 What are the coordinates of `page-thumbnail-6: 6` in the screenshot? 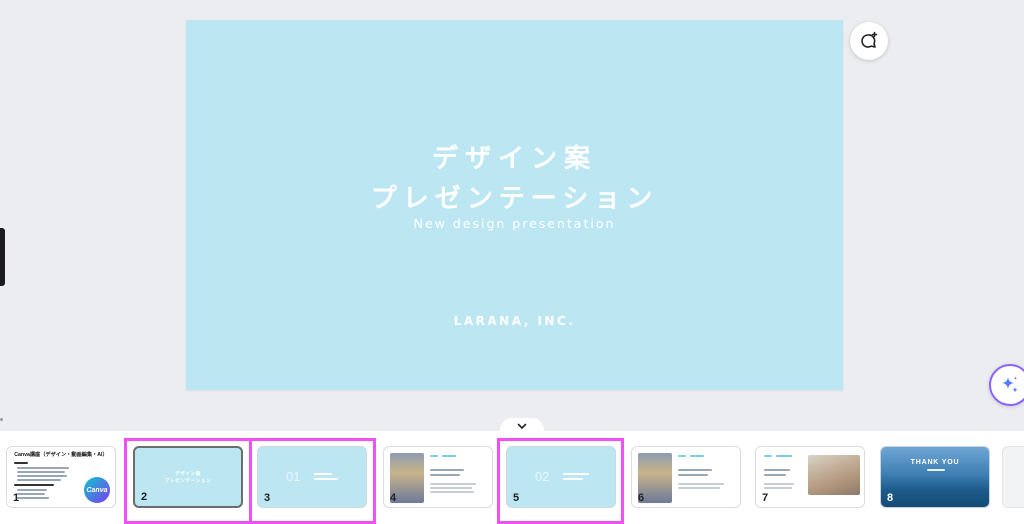 It's located at (686, 477).